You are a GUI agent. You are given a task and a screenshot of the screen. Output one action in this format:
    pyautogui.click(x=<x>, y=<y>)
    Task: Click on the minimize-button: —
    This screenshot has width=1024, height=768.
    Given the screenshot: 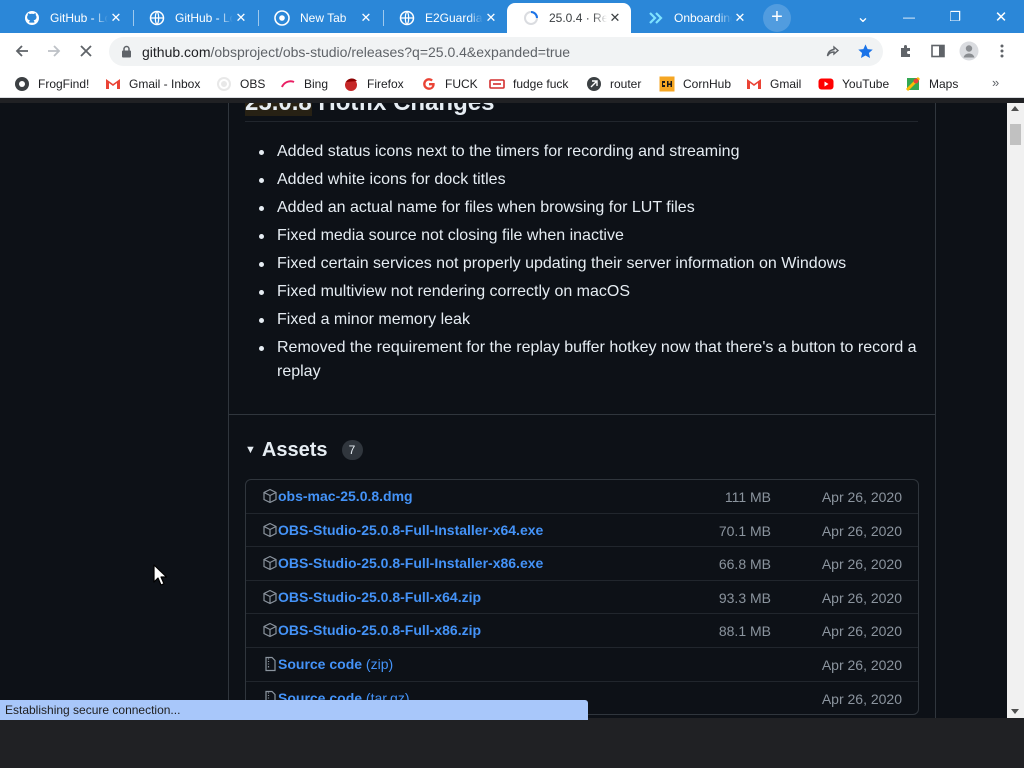 What is the action you would take?
    pyautogui.click(x=909, y=16)
    